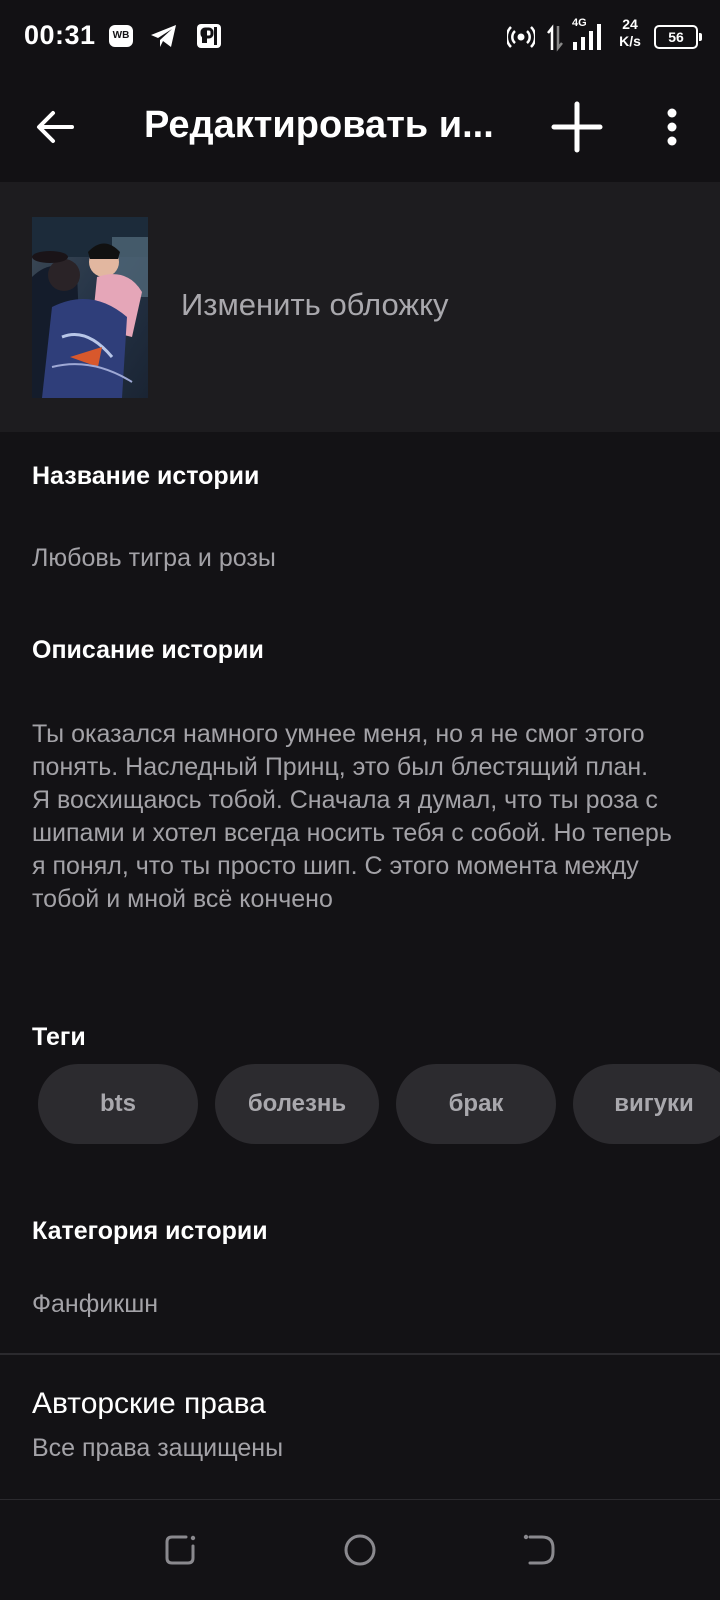 The image size is (720, 1600). Describe the element at coordinates (180, 1550) in the screenshot. I see `recents-icon` at that location.